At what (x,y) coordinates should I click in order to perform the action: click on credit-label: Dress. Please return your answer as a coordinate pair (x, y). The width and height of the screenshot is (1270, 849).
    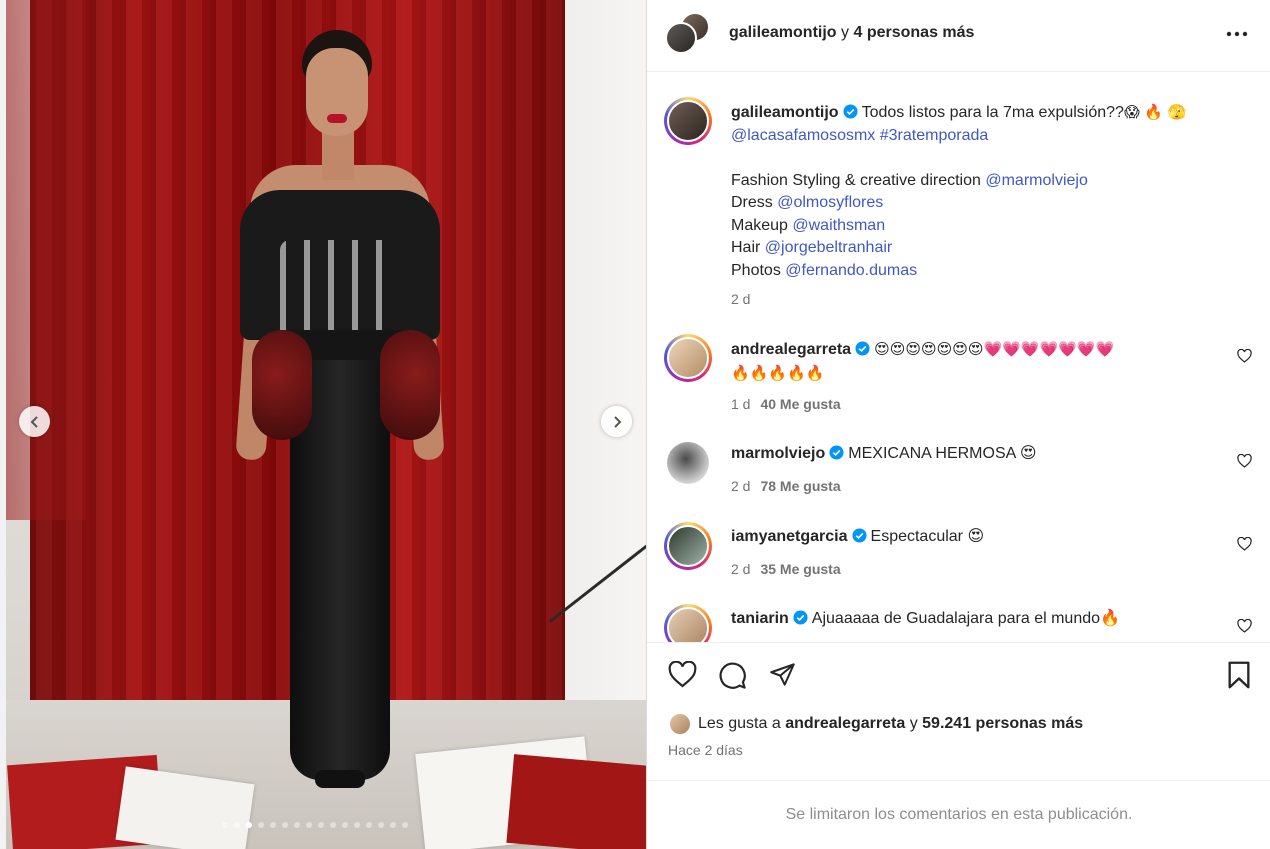
    Looking at the image, I should click on (752, 202).